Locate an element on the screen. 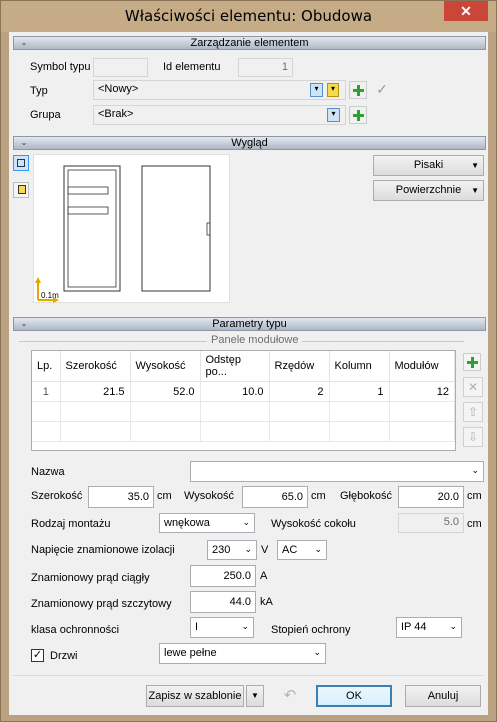  section-title-params: Parametry typu is located at coordinates (249, 324).